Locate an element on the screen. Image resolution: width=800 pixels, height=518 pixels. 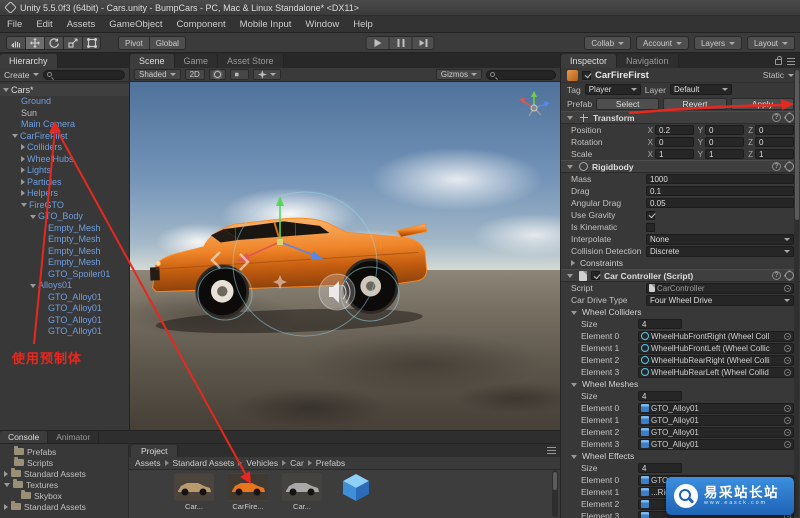
scale-z-field: 1 is located at coordinates (774, 154).